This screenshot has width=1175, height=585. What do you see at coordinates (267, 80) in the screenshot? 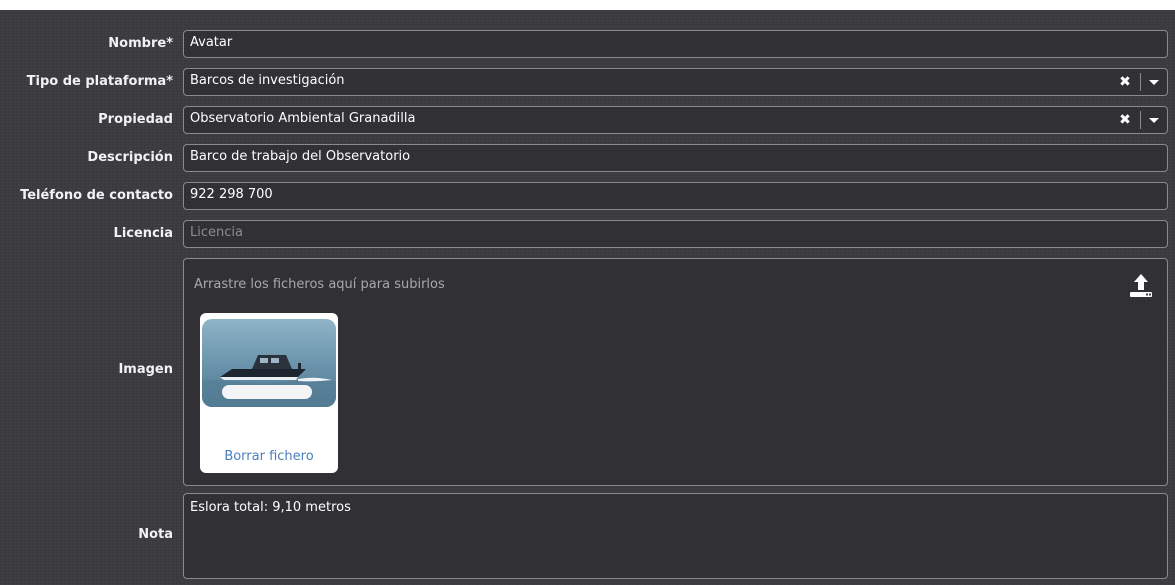
I see `tipo-plataforma-value: Barcos de investigación` at bounding box center [267, 80].